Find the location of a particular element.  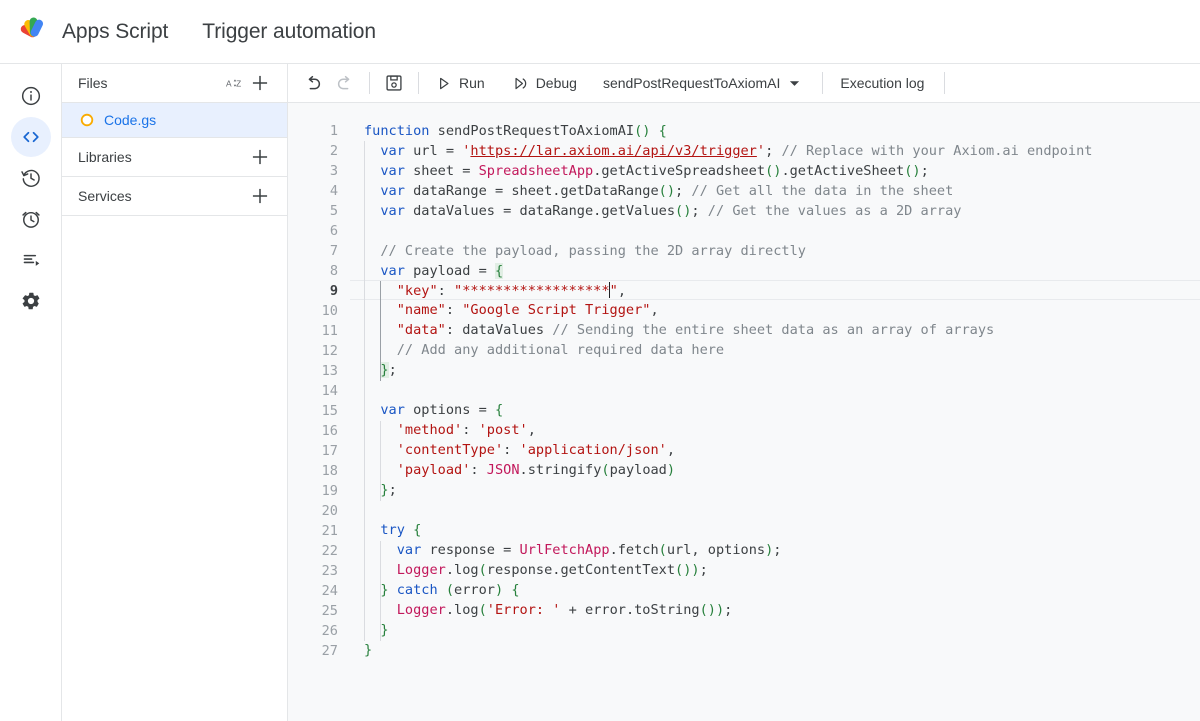

code-token: // Add any additional required data here is located at coordinates (560, 350).